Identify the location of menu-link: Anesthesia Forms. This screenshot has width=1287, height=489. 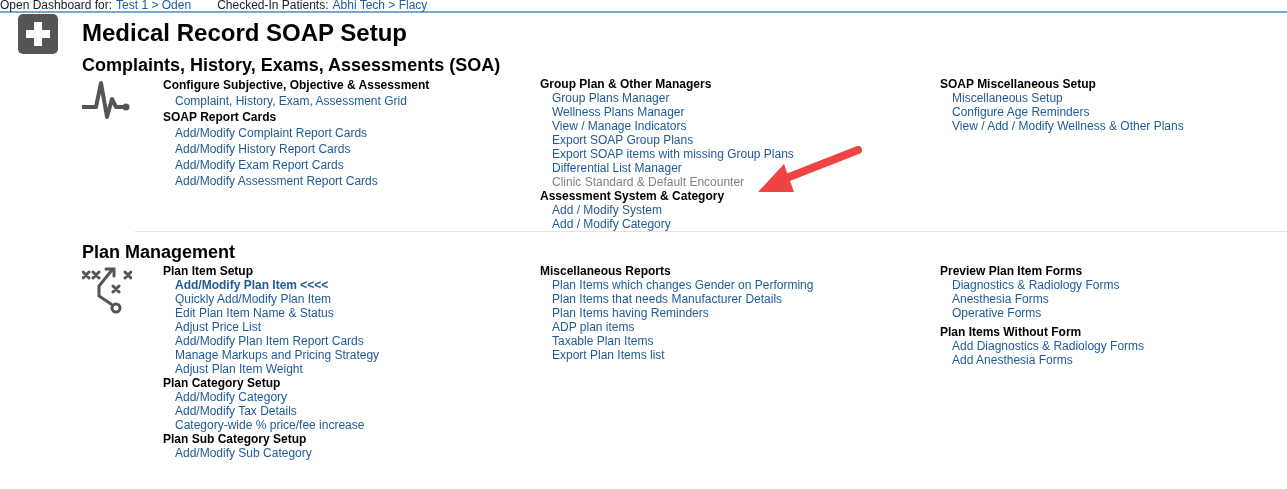
(1000, 299).